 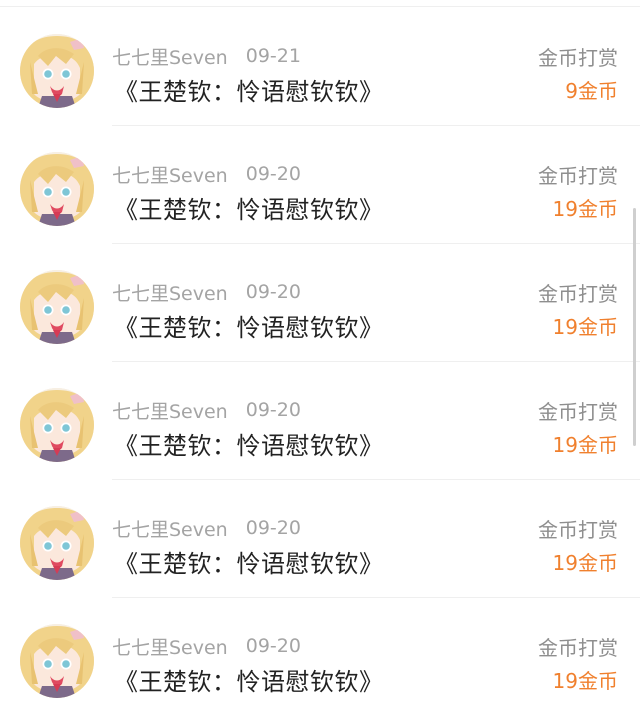 I want to click on vertical-scrollbar, so click(x=634, y=327).